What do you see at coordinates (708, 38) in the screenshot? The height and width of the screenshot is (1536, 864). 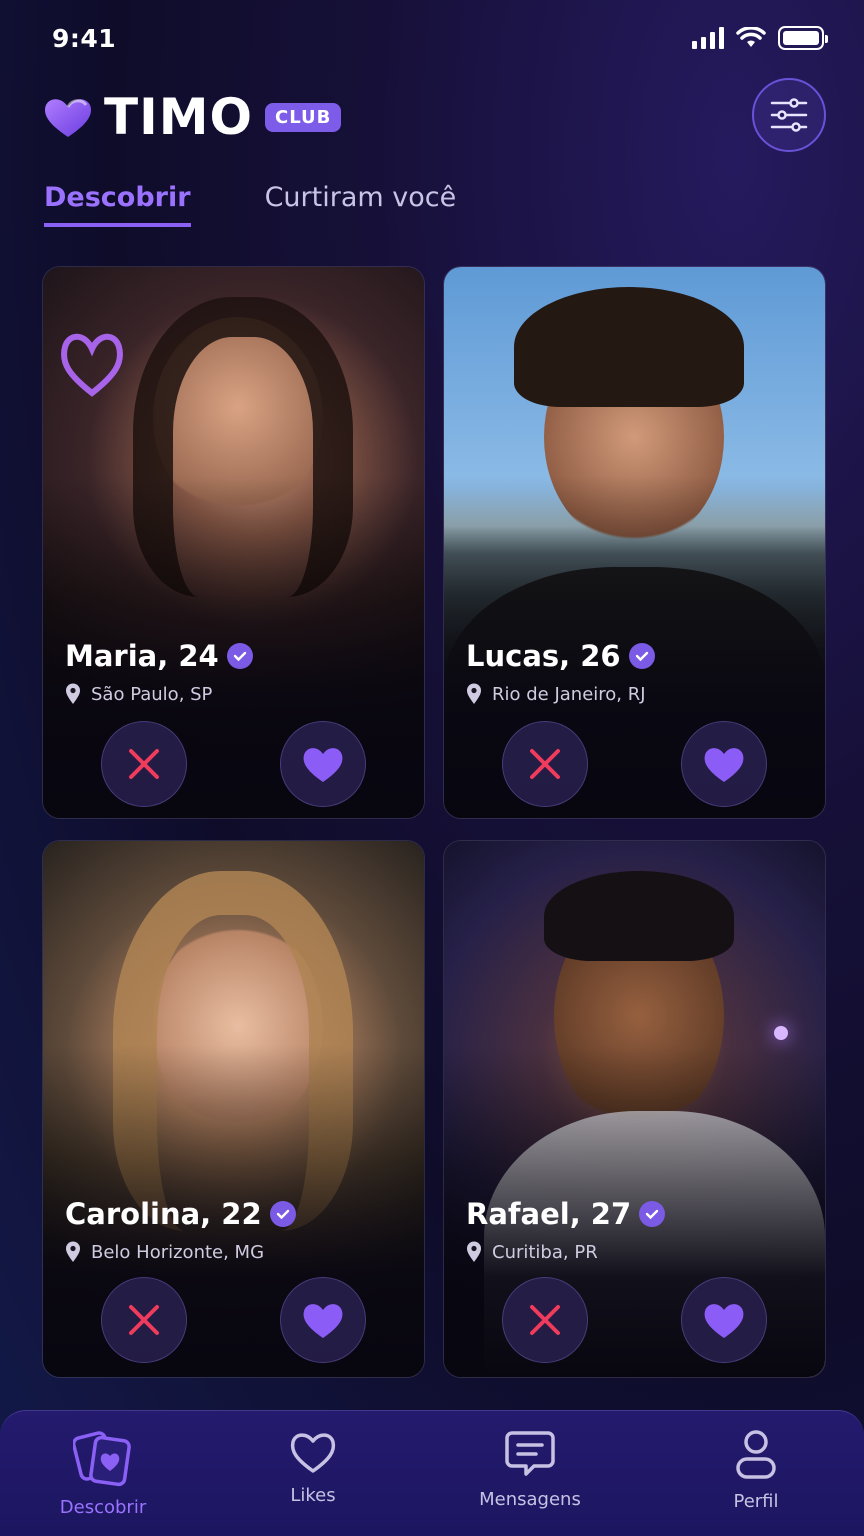 I see `signal-icon` at bounding box center [708, 38].